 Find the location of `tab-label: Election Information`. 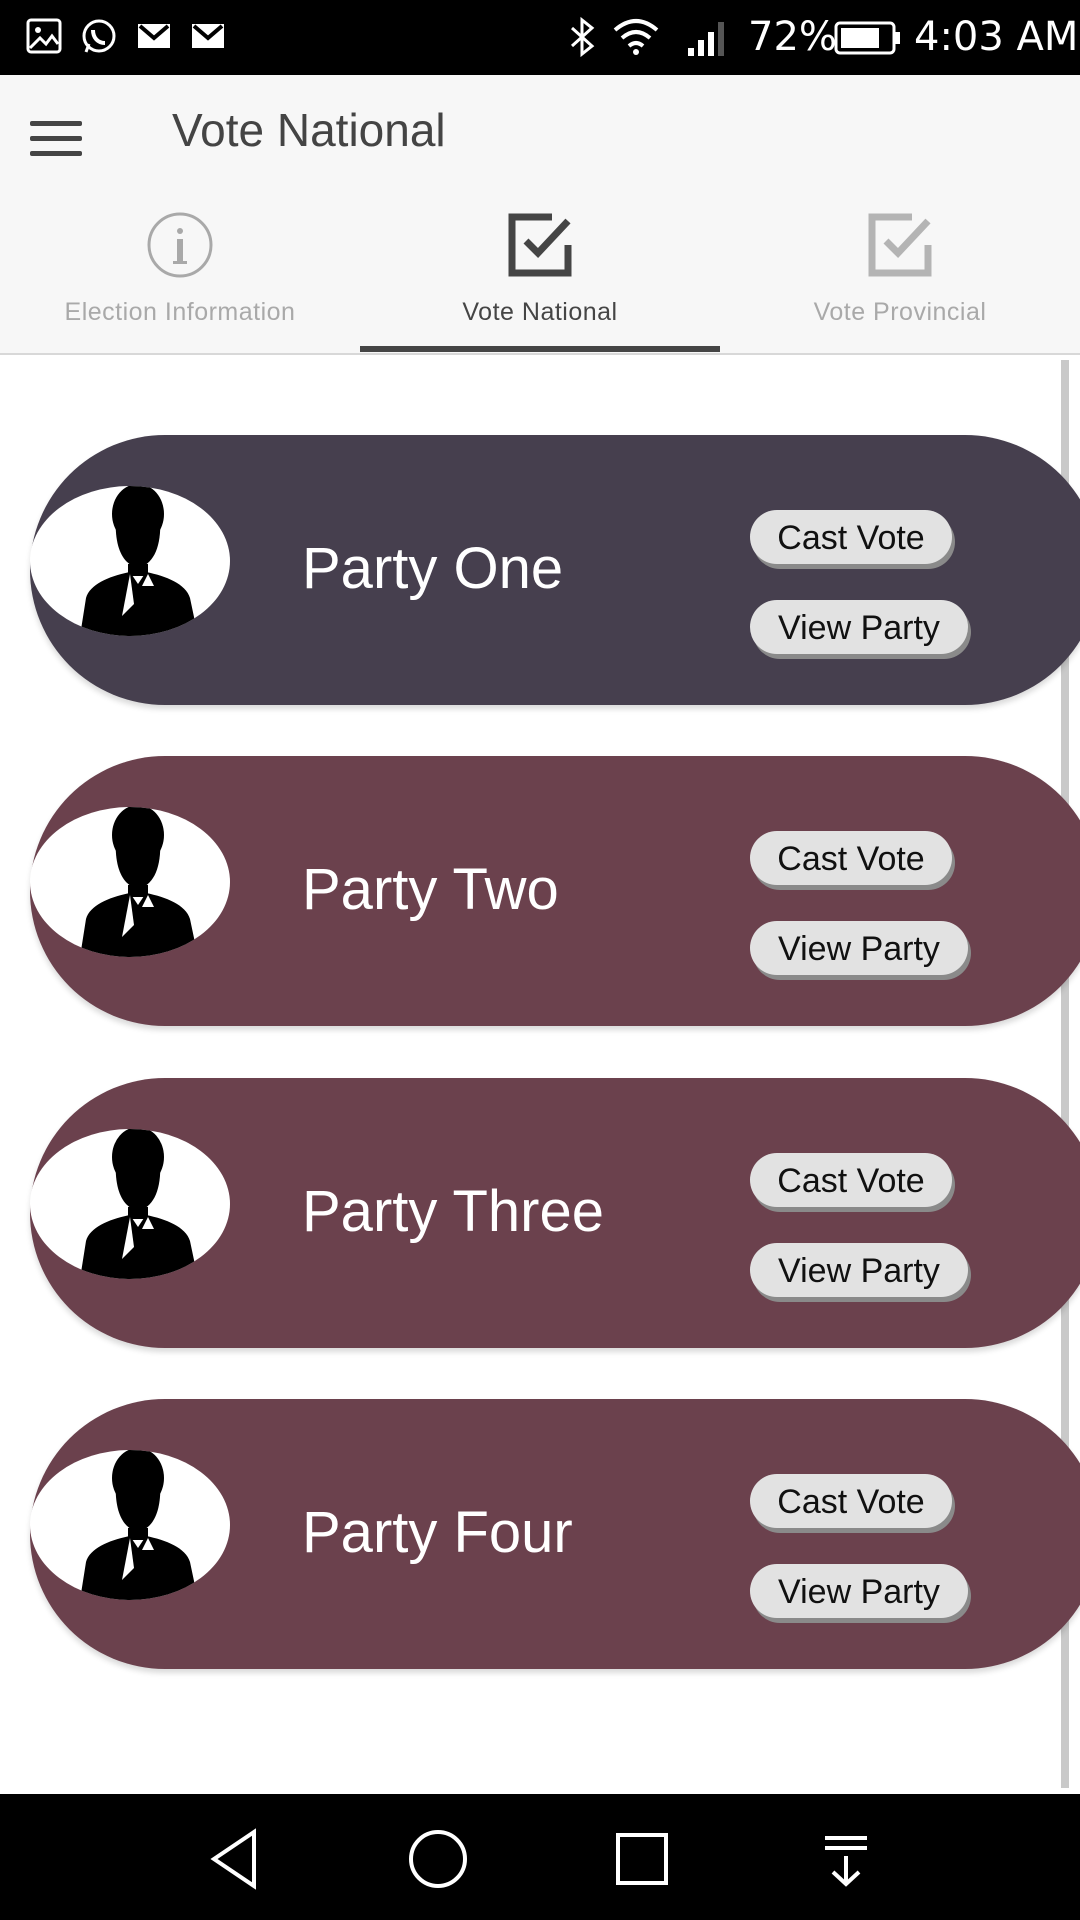

tab-label: Election Information is located at coordinates (180, 312).